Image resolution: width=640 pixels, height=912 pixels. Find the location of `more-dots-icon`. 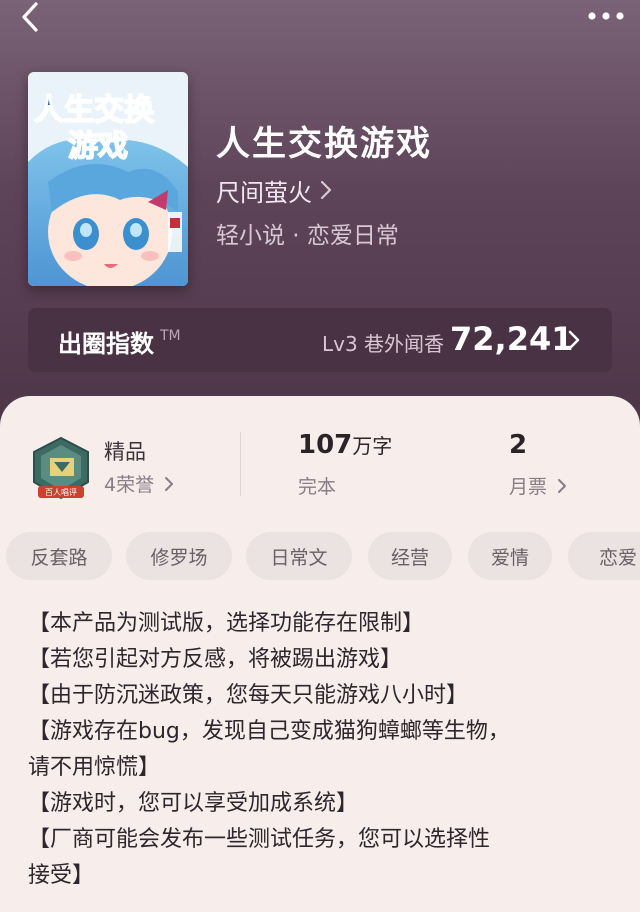

more-dots-icon is located at coordinates (606, 16).